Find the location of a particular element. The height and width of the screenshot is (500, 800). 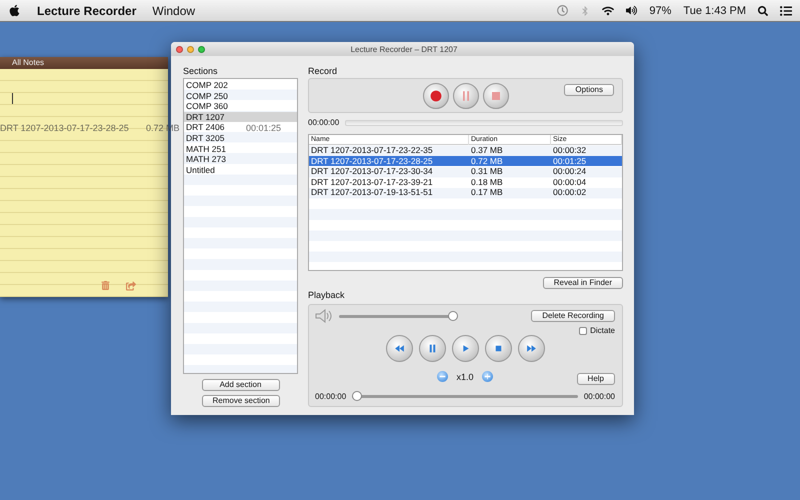

playback-label: Playback is located at coordinates (327, 295).